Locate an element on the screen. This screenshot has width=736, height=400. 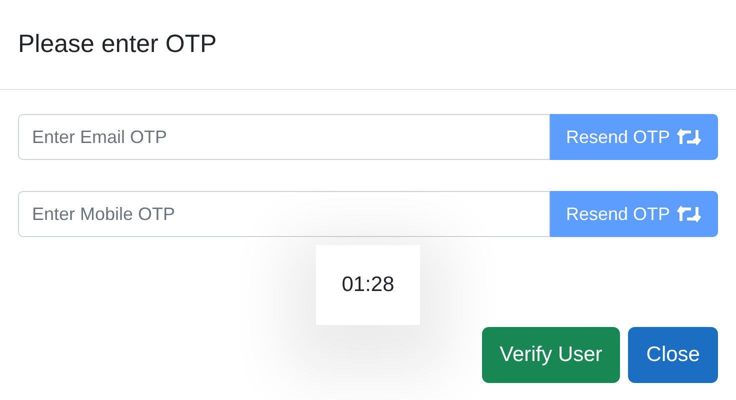
modal-title: Please enter OTP is located at coordinates (117, 44).